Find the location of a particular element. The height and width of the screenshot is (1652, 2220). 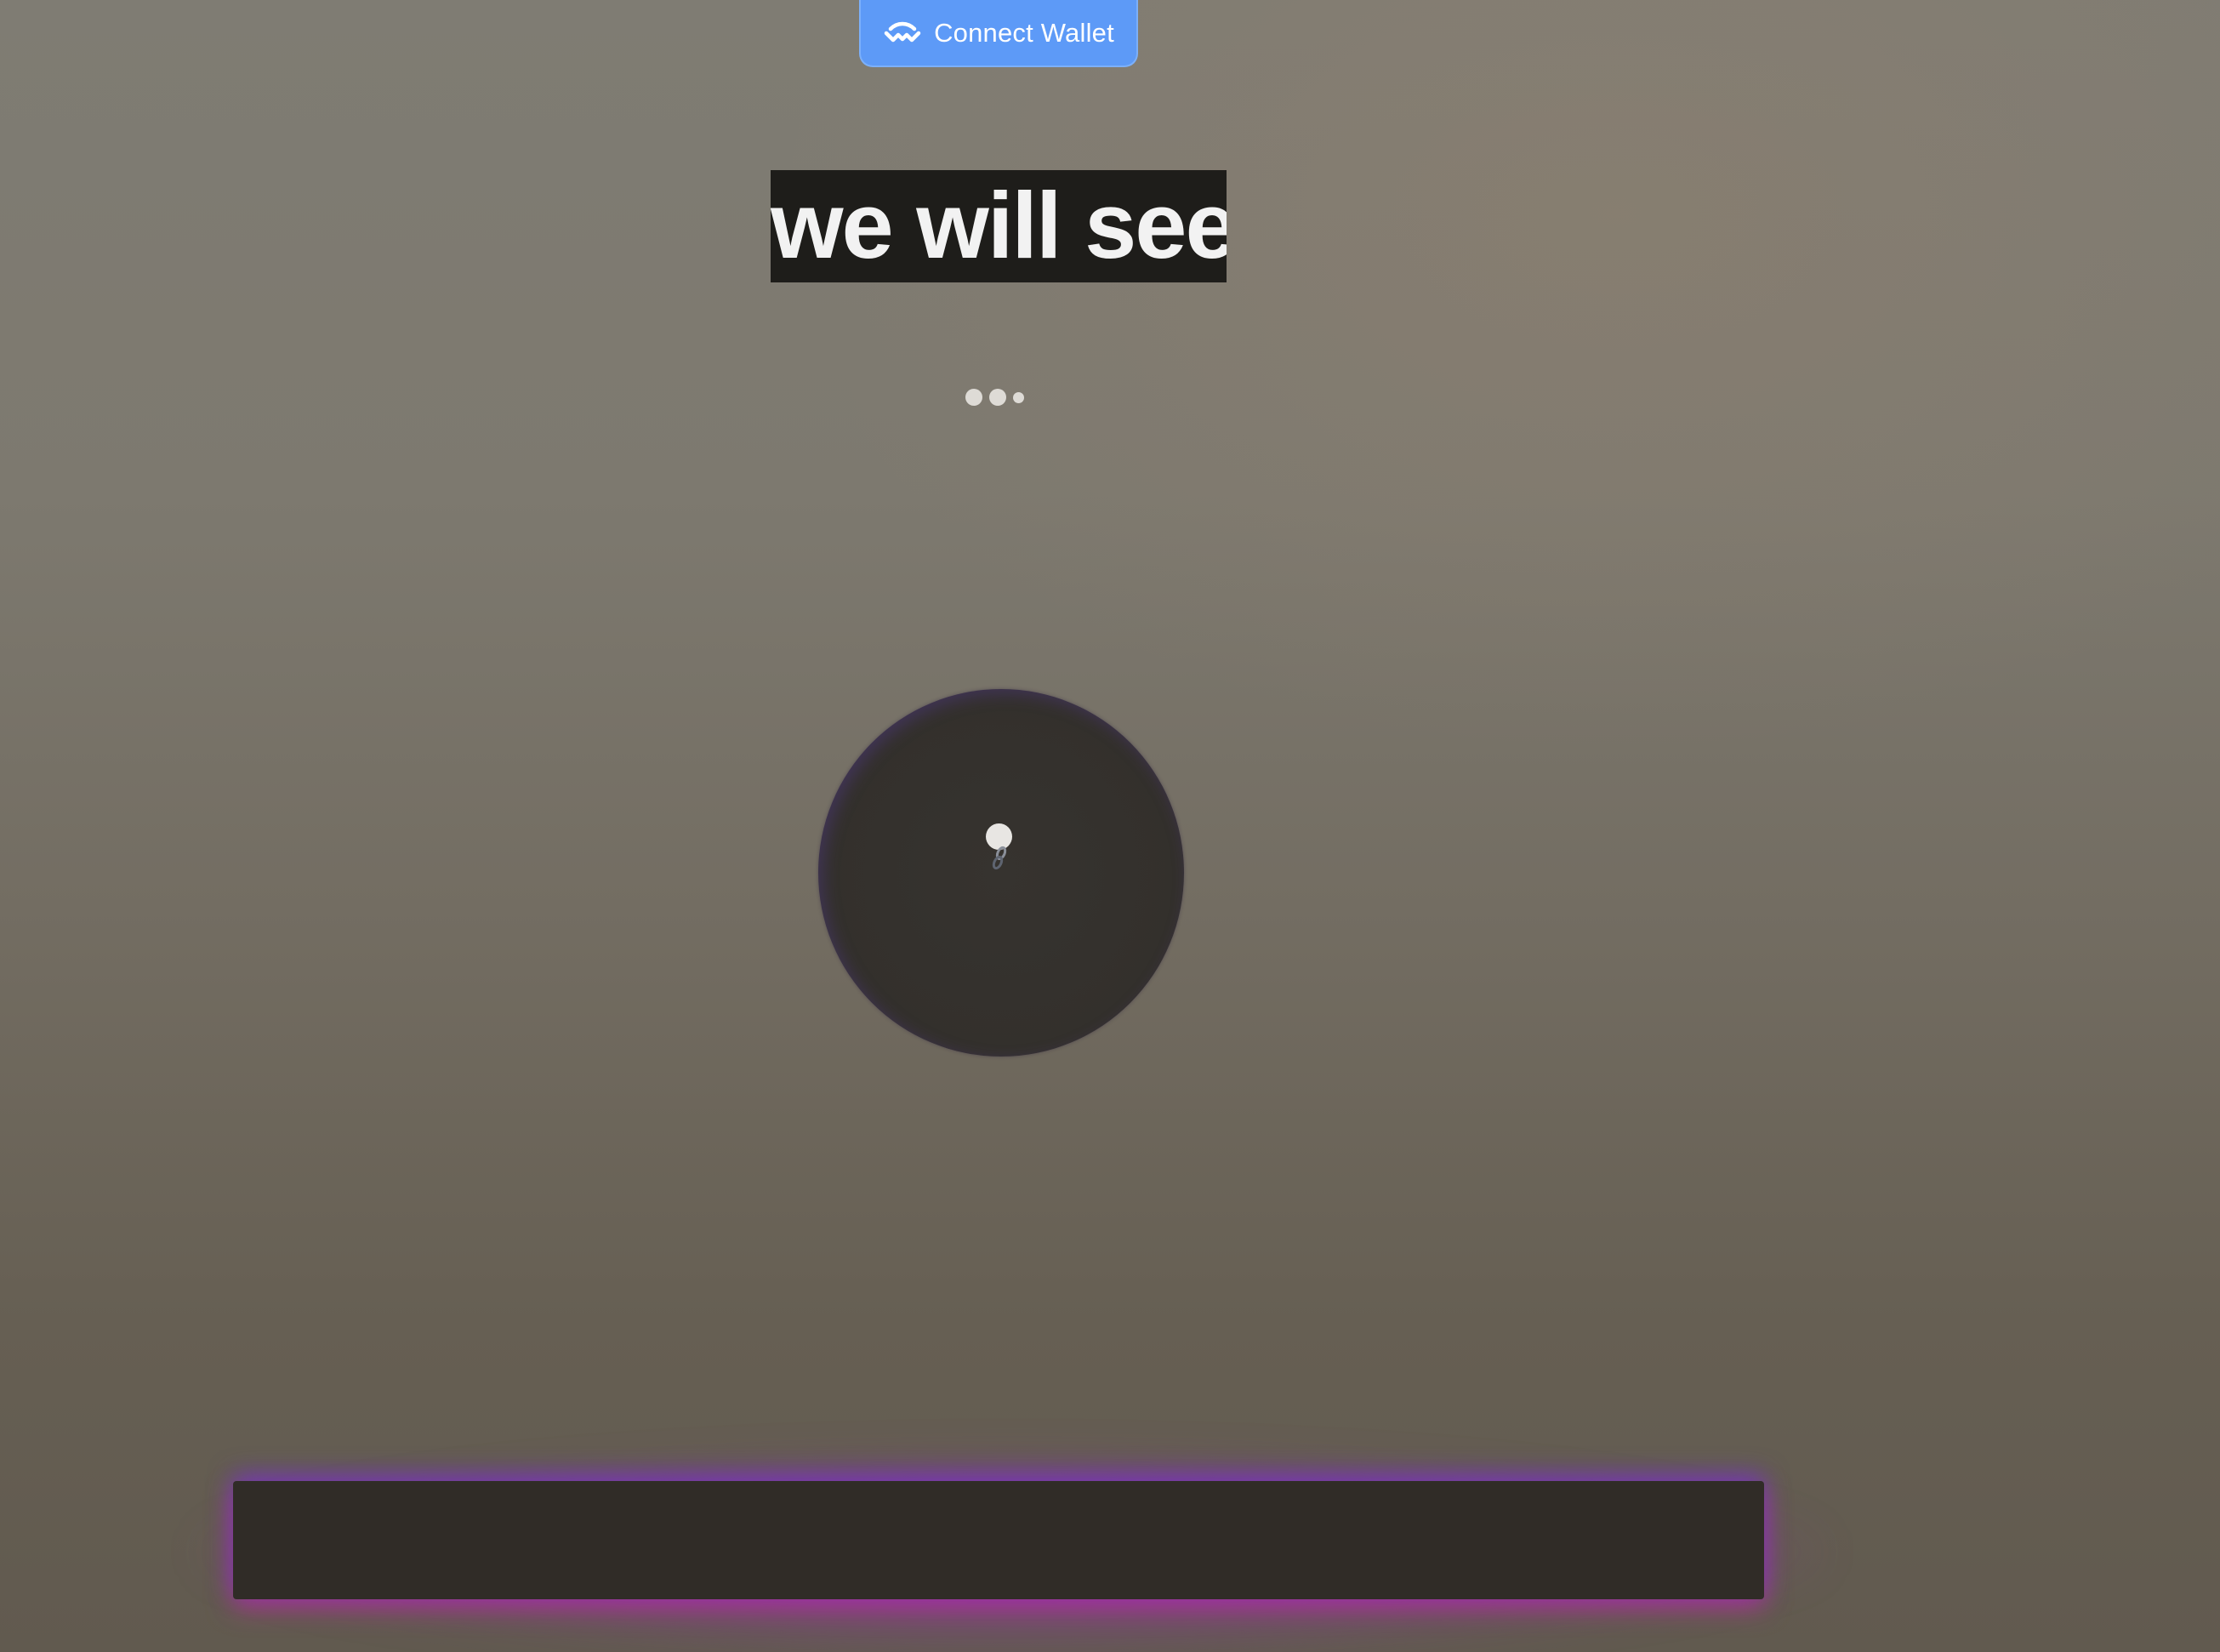

record-orb is located at coordinates (1001, 873).